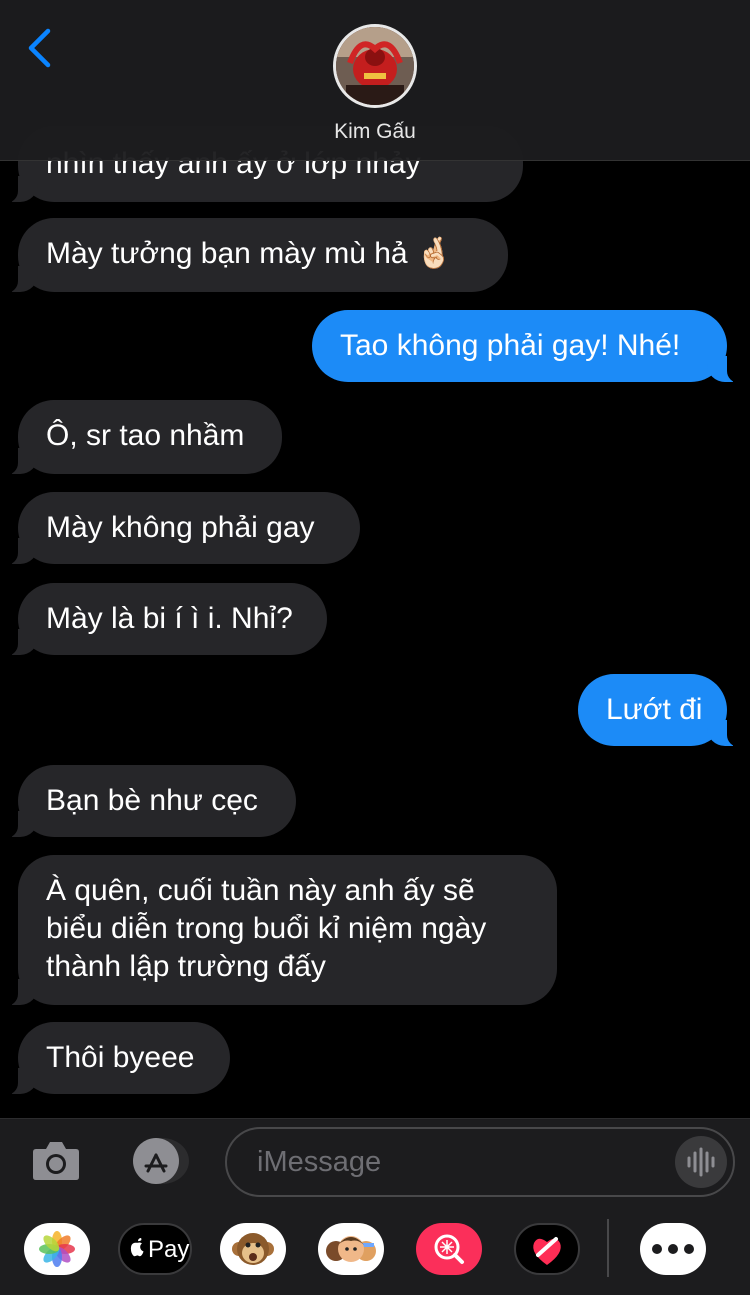 This screenshot has height=1295, width=750. Describe the element at coordinates (457, 1162) in the screenshot. I see `imessage-text-input` at that location.